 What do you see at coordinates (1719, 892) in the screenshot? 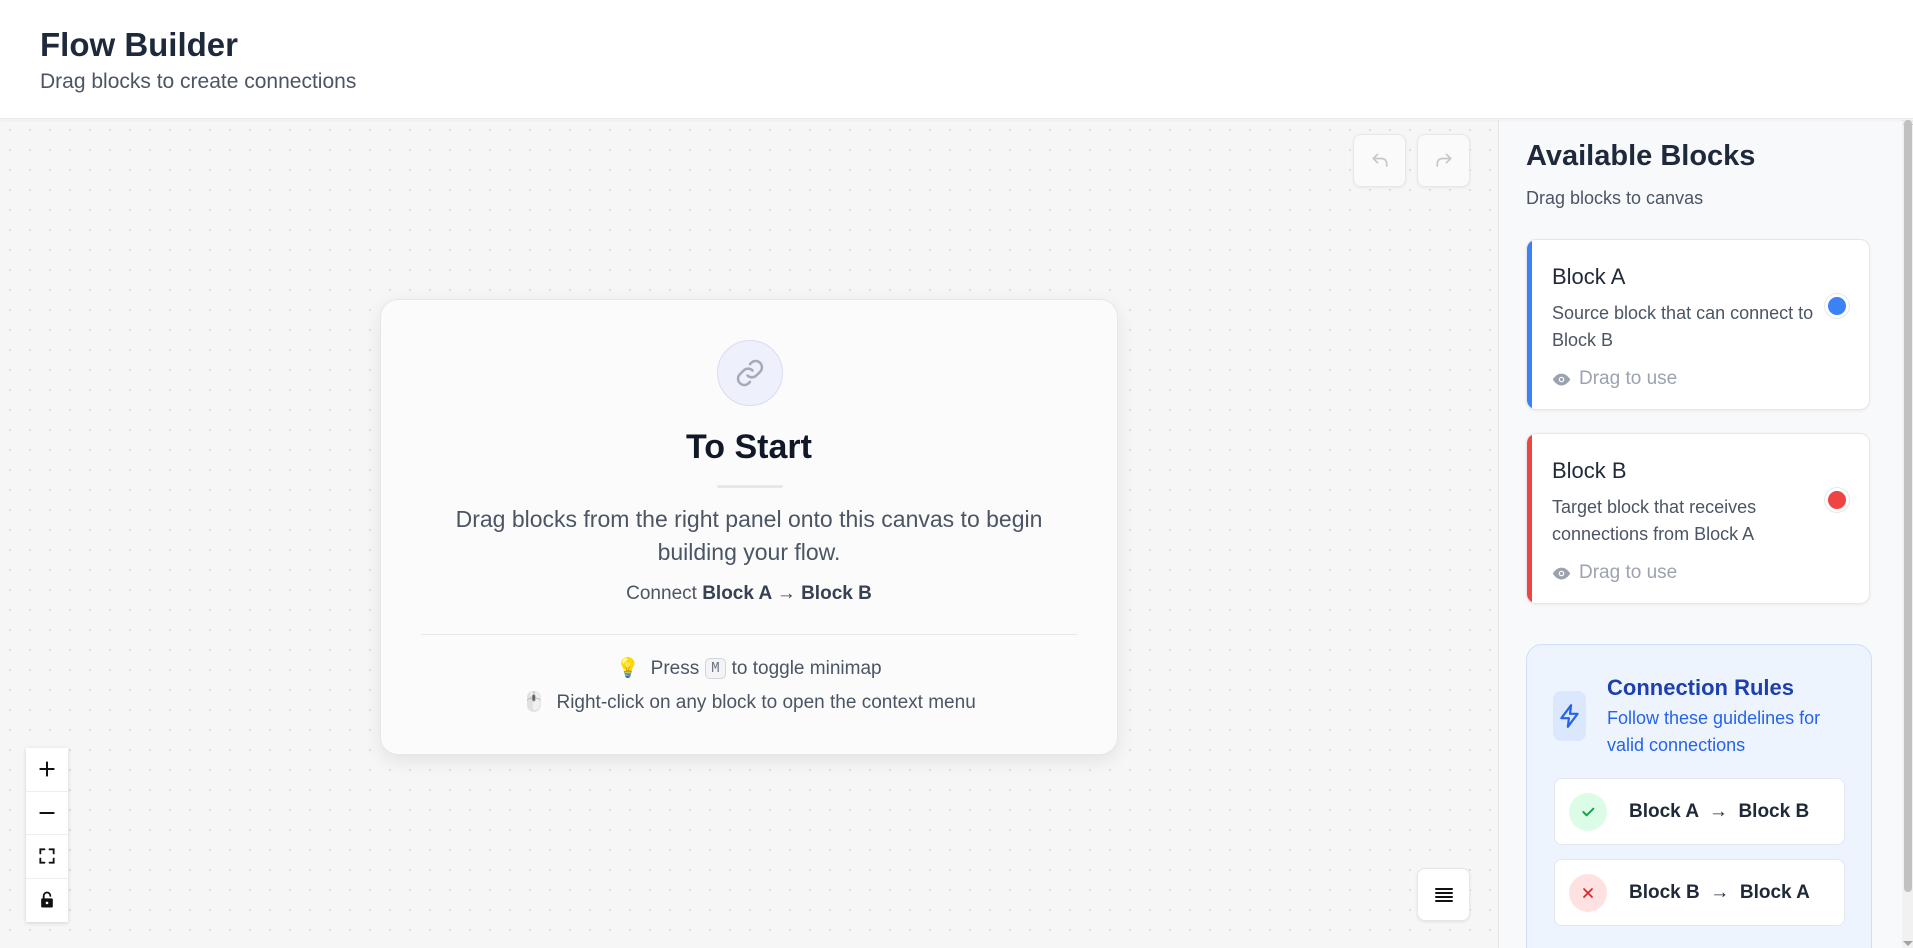
I see `rule-text: Block B → Block A` at bounding box center [1719, 892].